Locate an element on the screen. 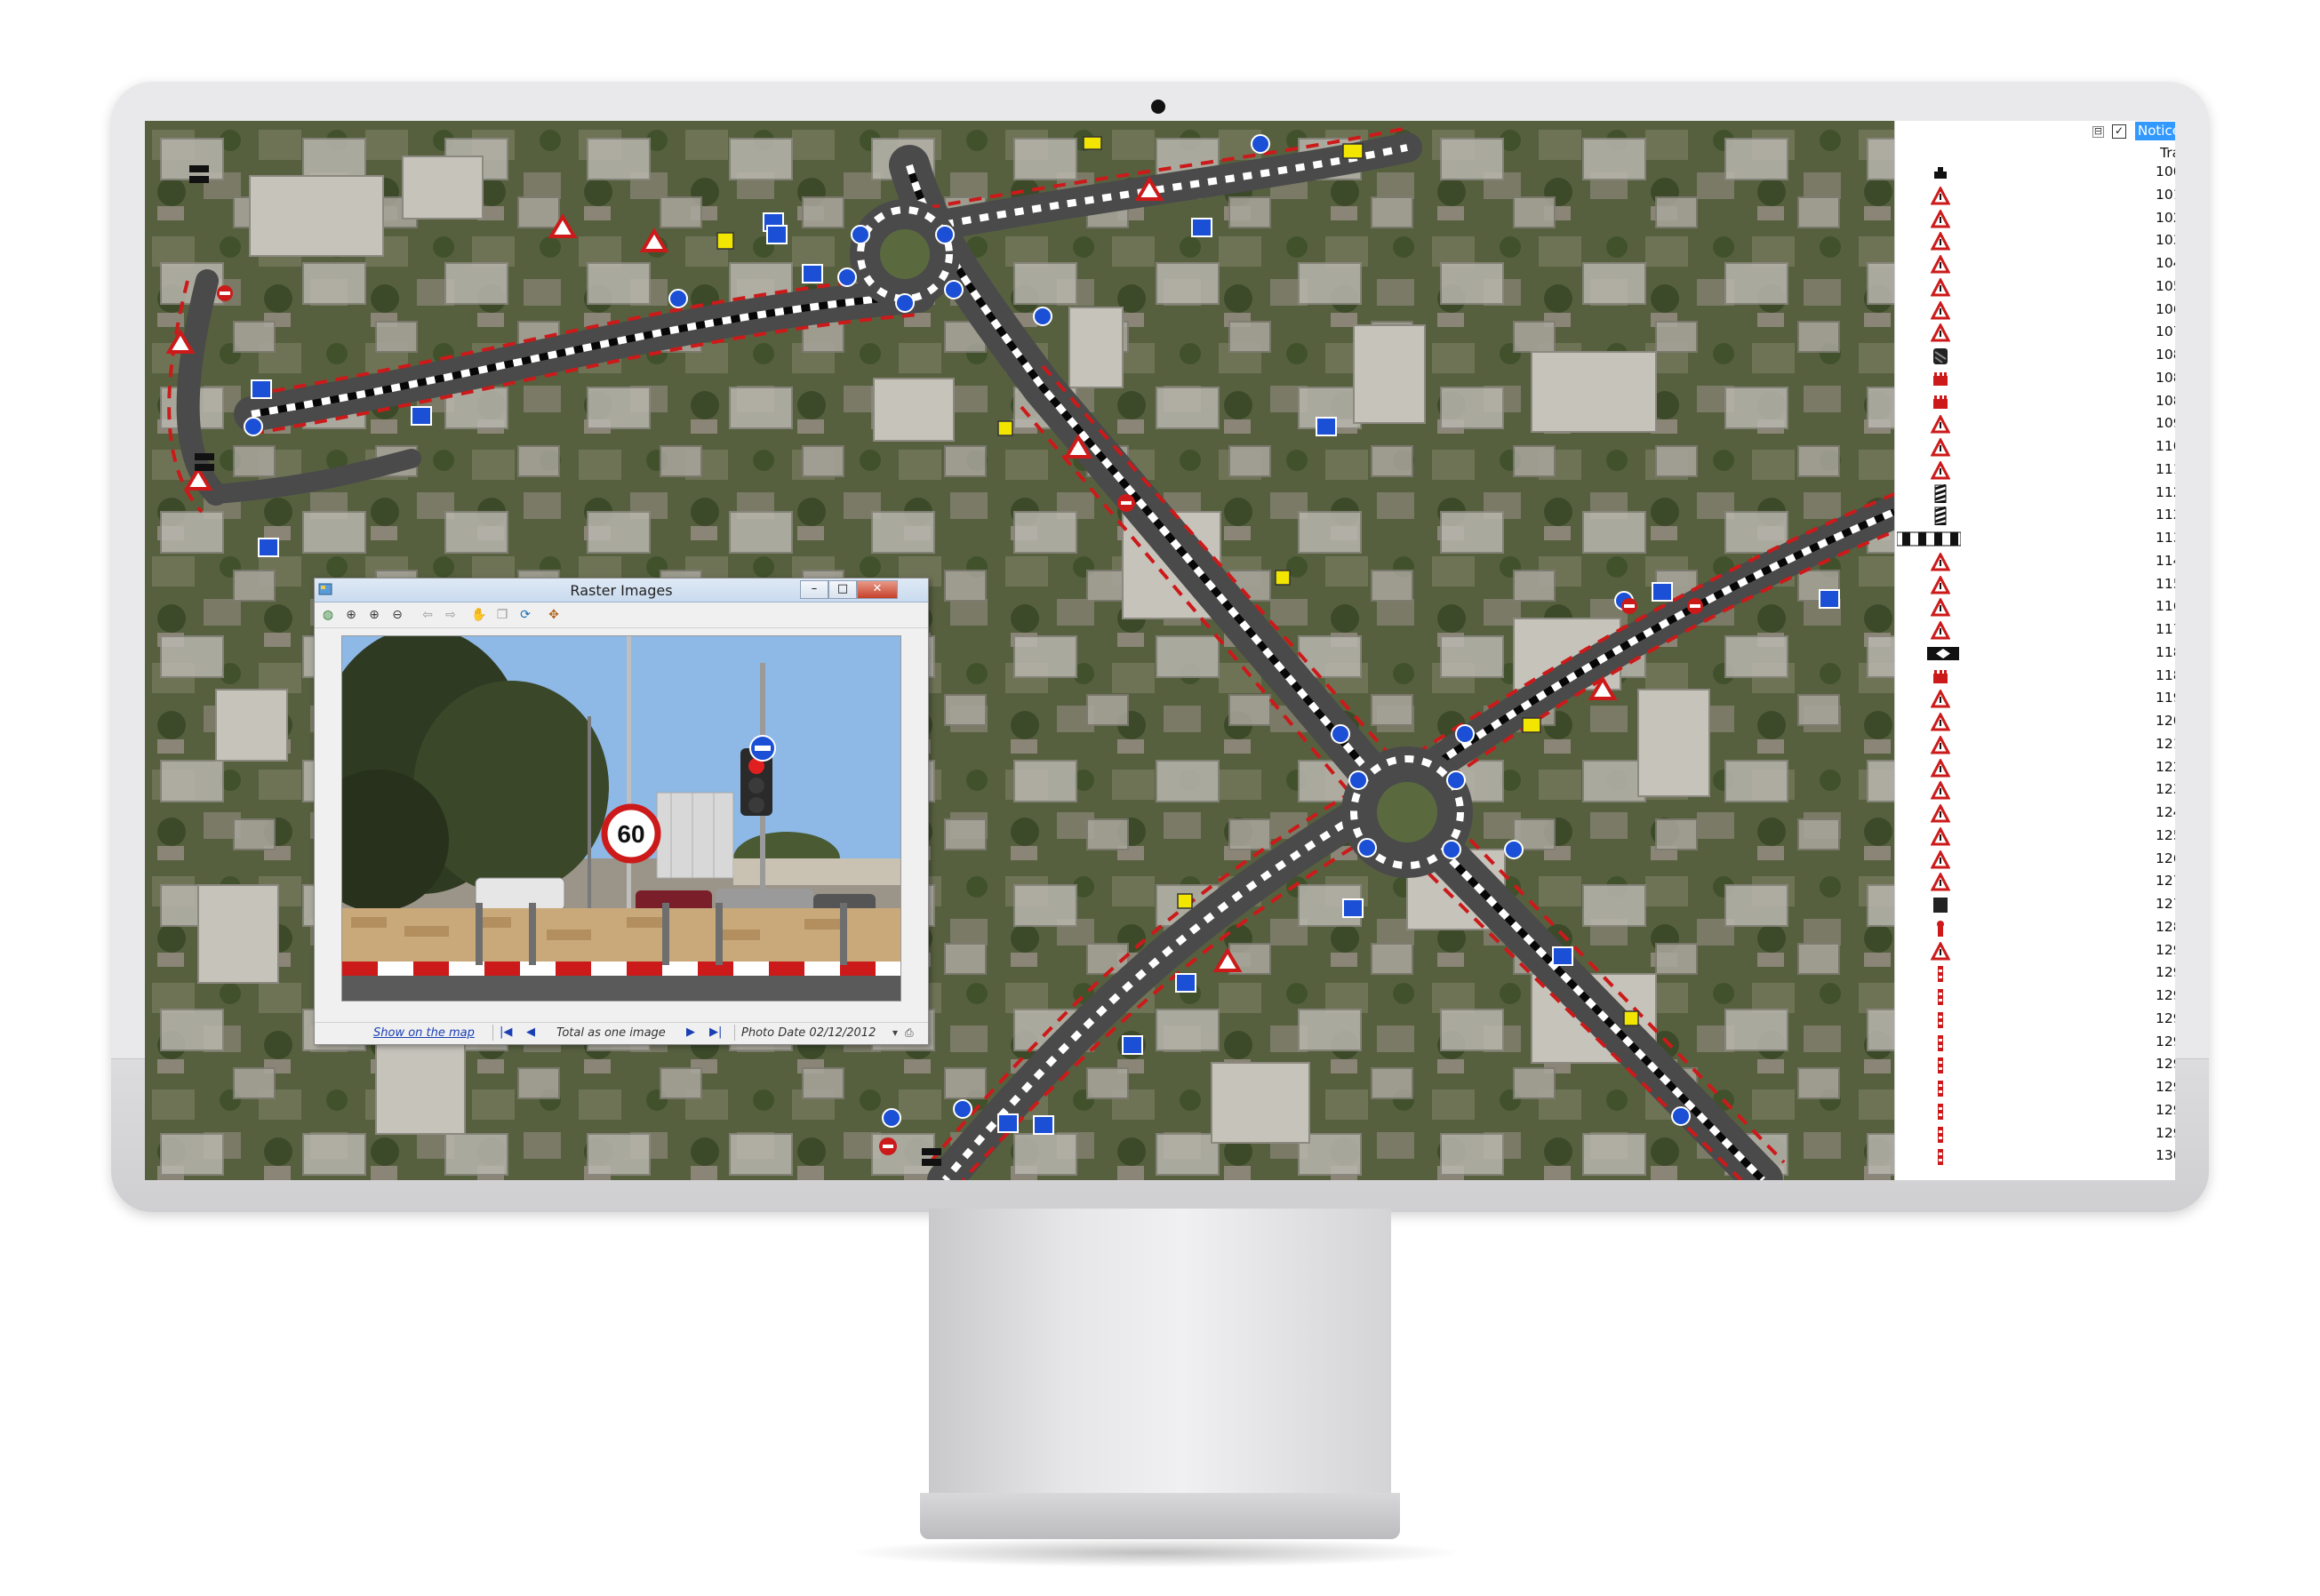 Image resolution: width=2320 pixels, height=1596 pixels. legend-item: 108 Red Left is located at coordinates (2035, 379).